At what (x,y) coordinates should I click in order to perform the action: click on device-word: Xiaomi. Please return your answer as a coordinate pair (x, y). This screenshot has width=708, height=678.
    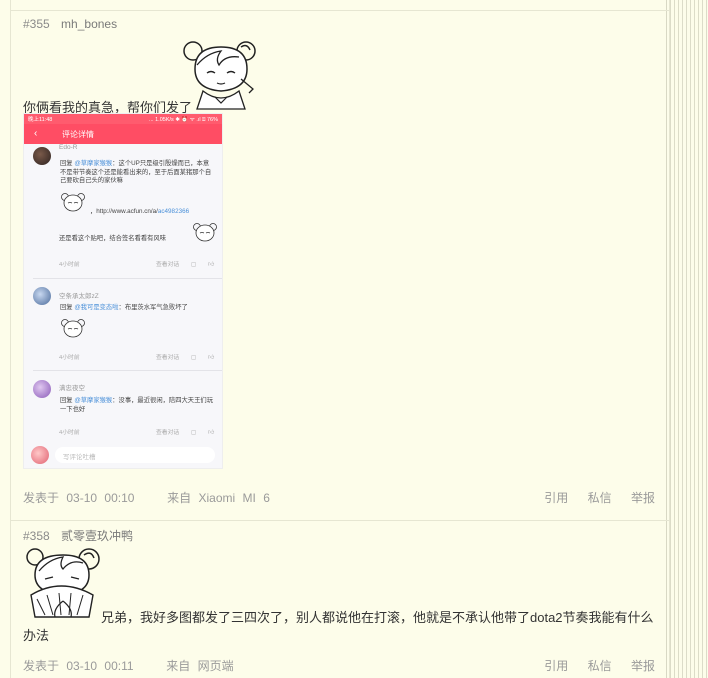
    Looking at the image, I should click on (217, 498).